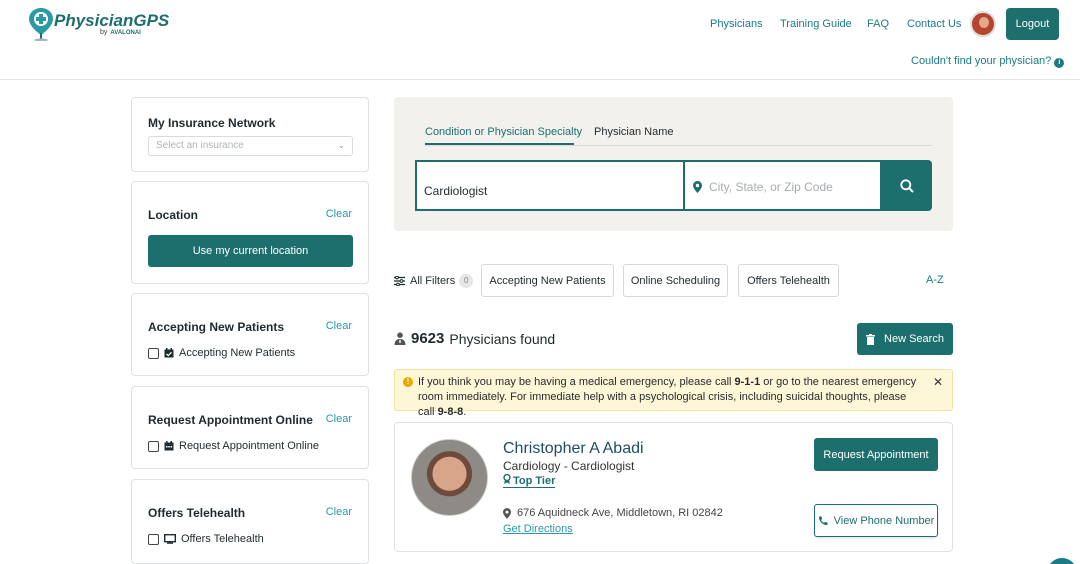  I want to click on physician-photo, so click(449, 477).